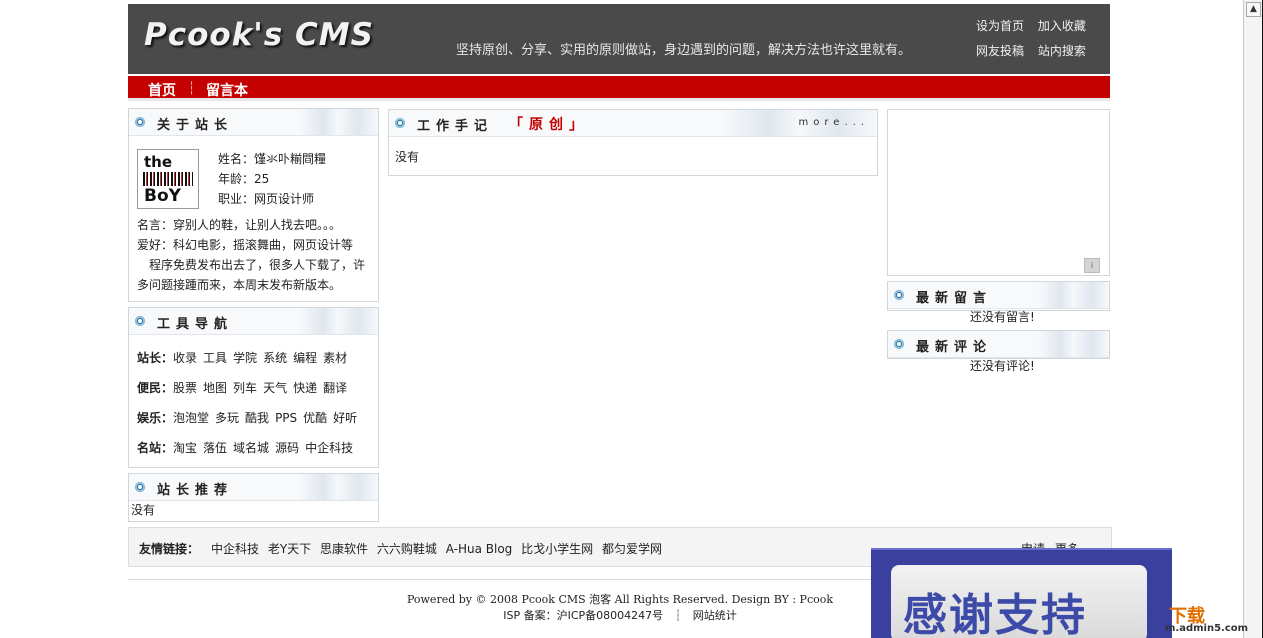 The image size is (1263, 638). I want to click on latest-messages-header: 最新留言, so click(998, 295).